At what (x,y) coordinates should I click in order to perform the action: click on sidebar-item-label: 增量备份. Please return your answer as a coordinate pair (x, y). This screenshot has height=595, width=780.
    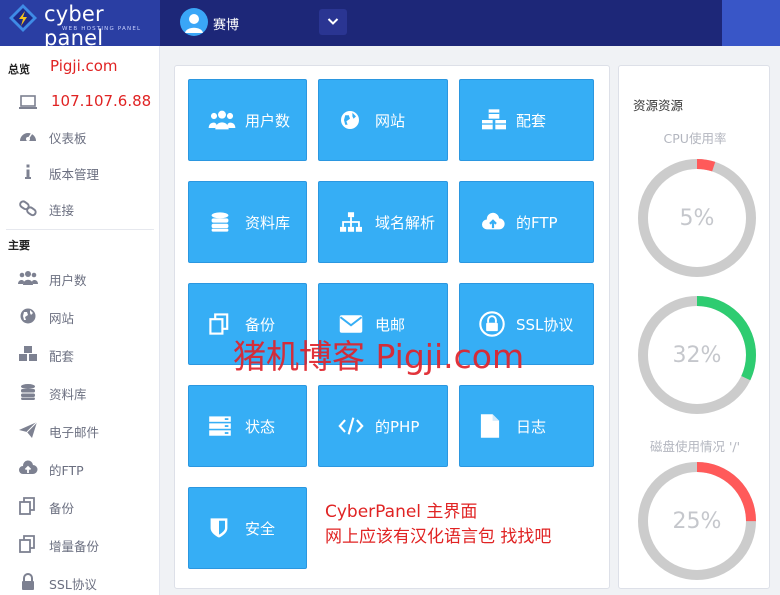
    Looking at the image, I should click on (74, 546).